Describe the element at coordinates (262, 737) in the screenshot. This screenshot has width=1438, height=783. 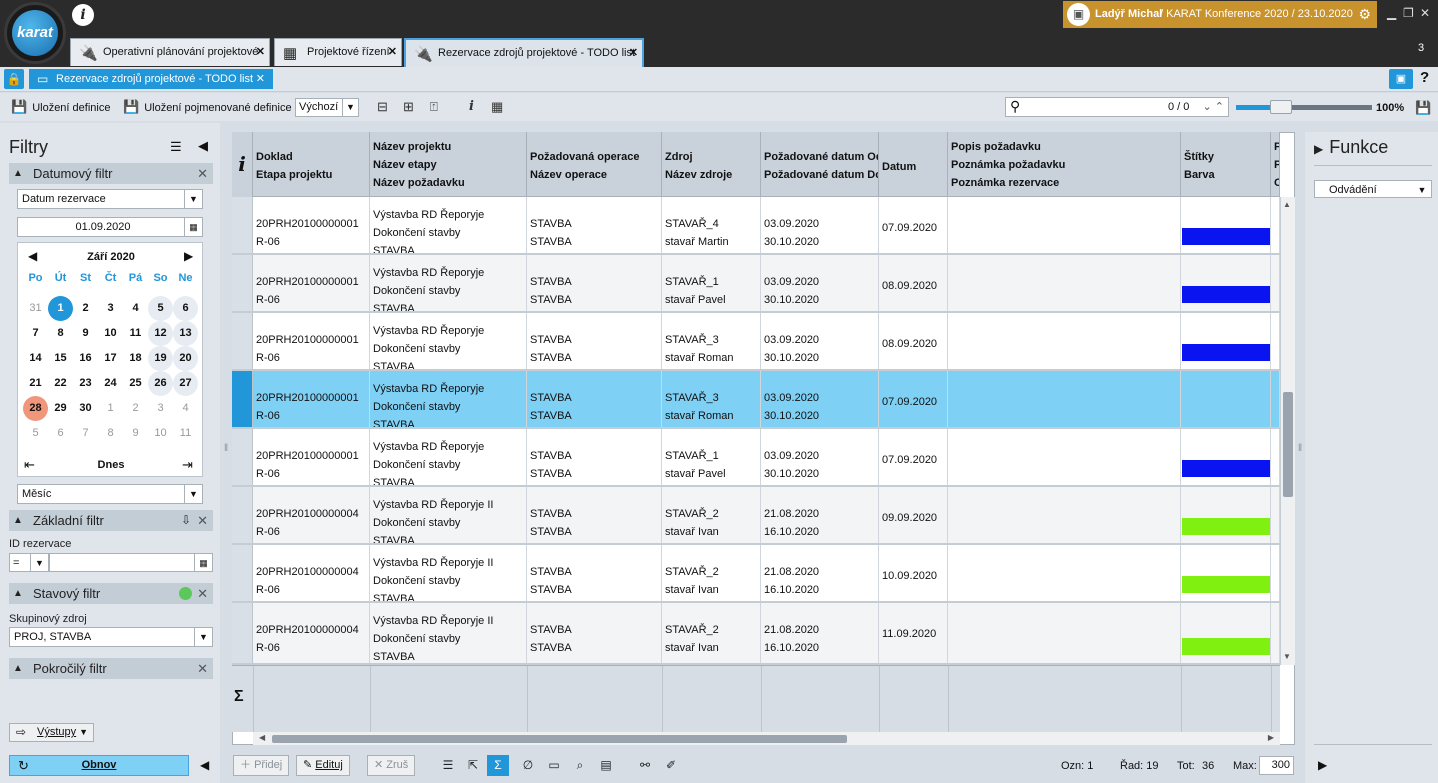
I see `scroll-left-icon: ◀` at that location.